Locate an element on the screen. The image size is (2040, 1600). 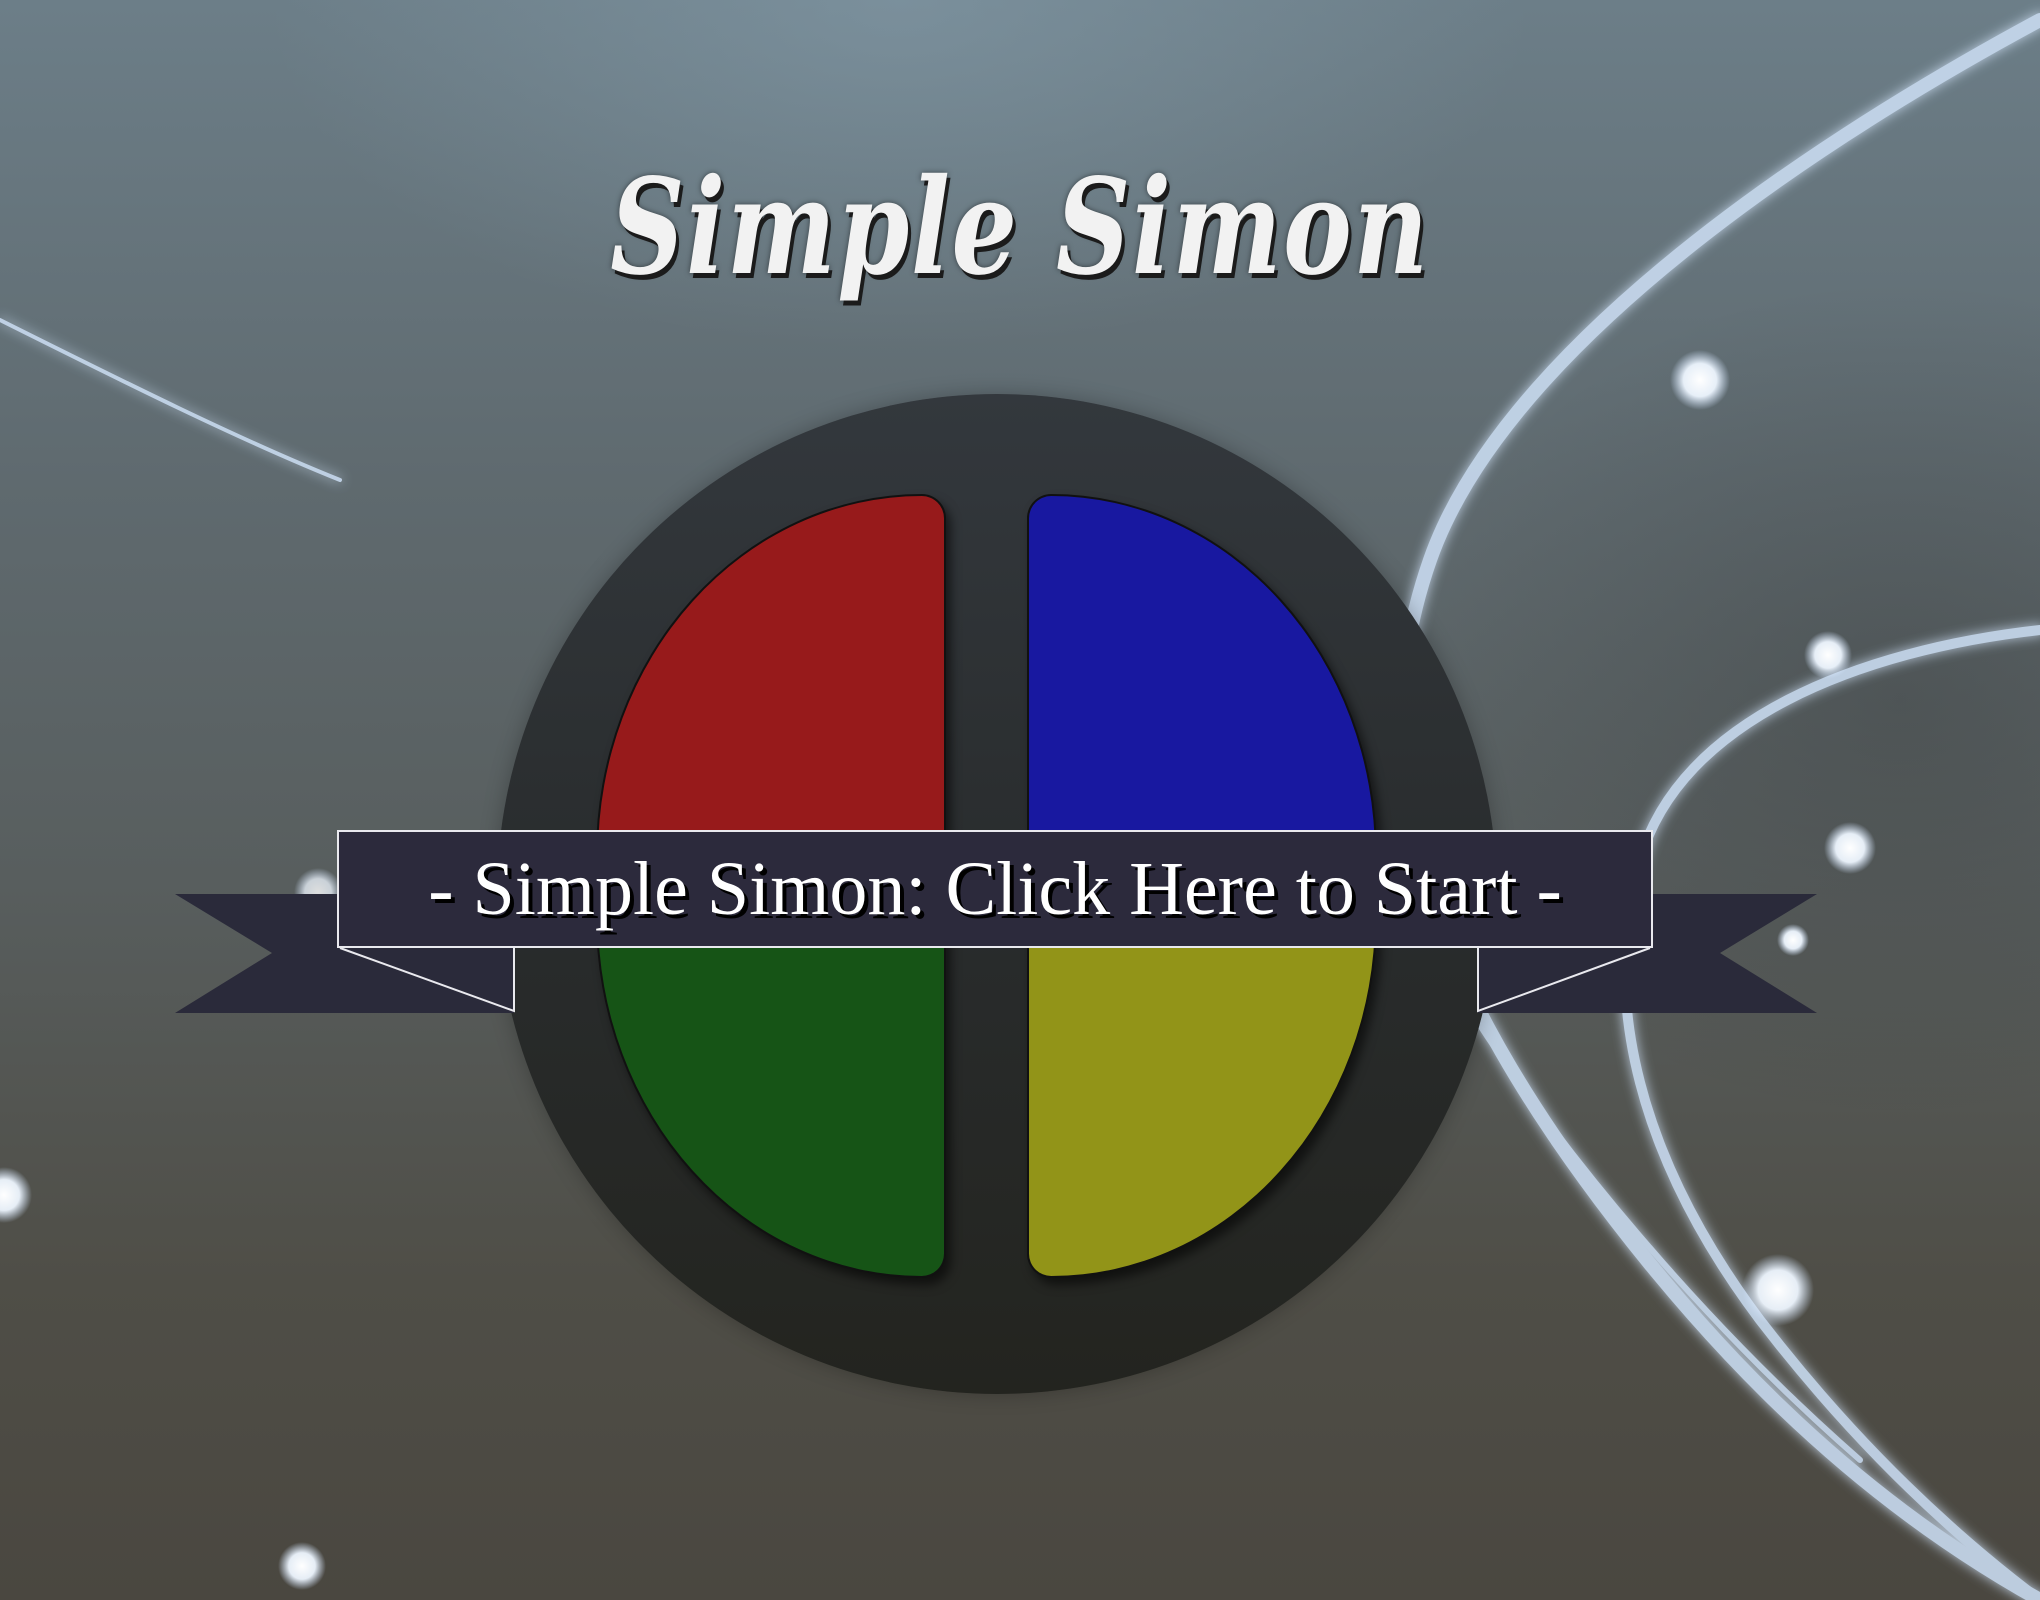
start-banner-button: - Simple Simon: Click Here to Start - is located at coordinates (995, 889).